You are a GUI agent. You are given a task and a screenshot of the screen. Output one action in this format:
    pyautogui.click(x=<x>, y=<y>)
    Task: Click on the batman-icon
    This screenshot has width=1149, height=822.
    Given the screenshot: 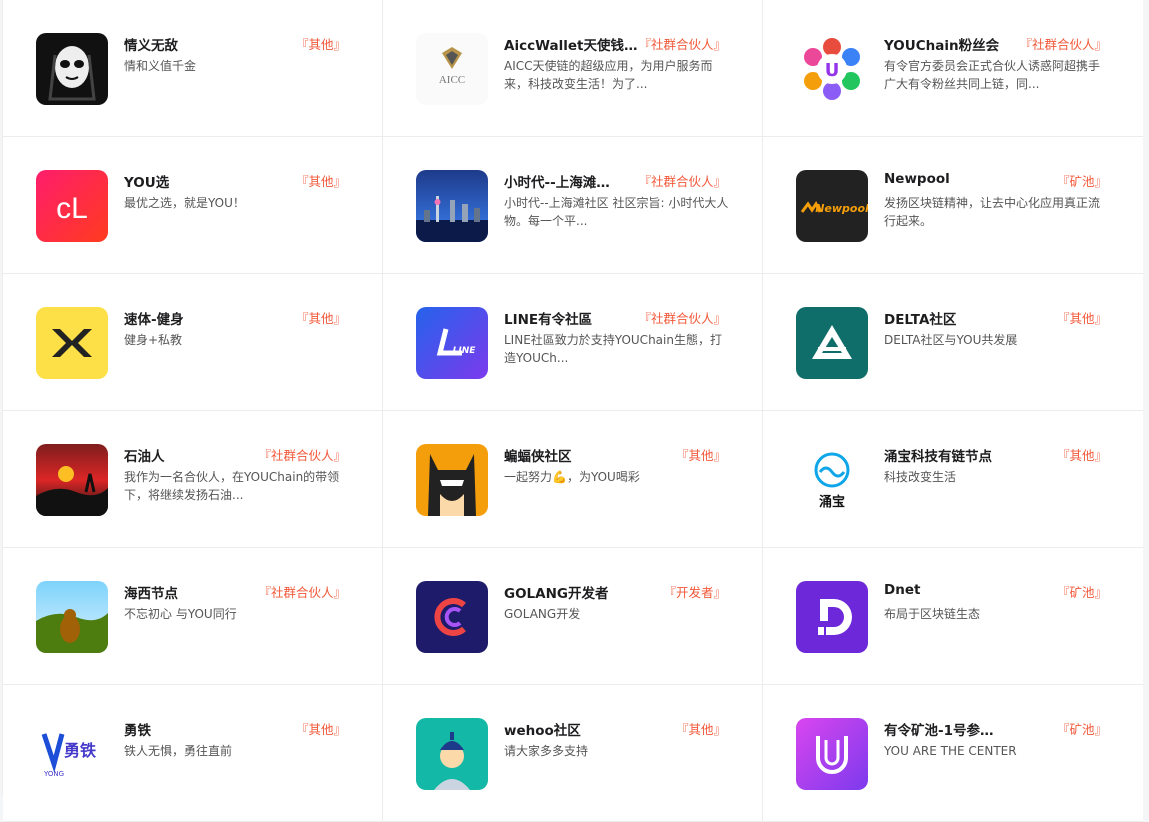 What is the action you would take?
    pyautogui.click(x=452, y=480)
    